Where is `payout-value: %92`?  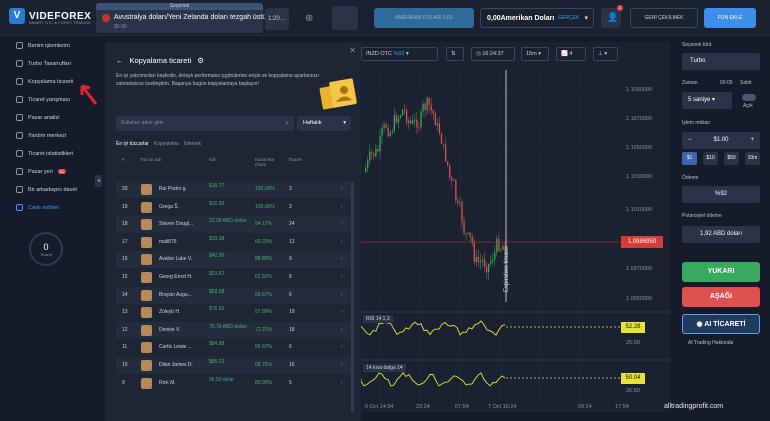
payout-value: %92 is located at coordinates (721, 194).